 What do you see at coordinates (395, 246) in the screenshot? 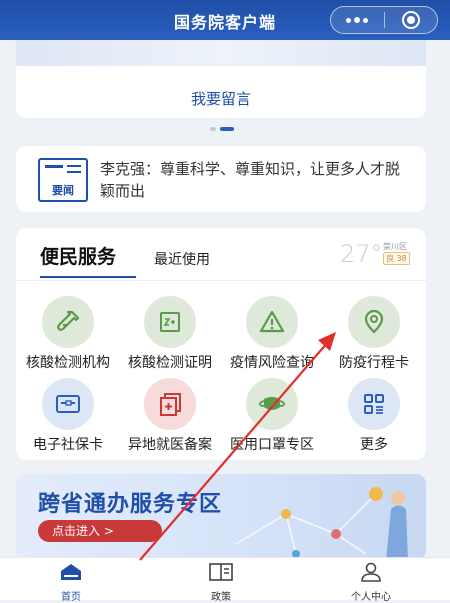
I see `weather-city: 崇川区` at bounding box center [395, 246].